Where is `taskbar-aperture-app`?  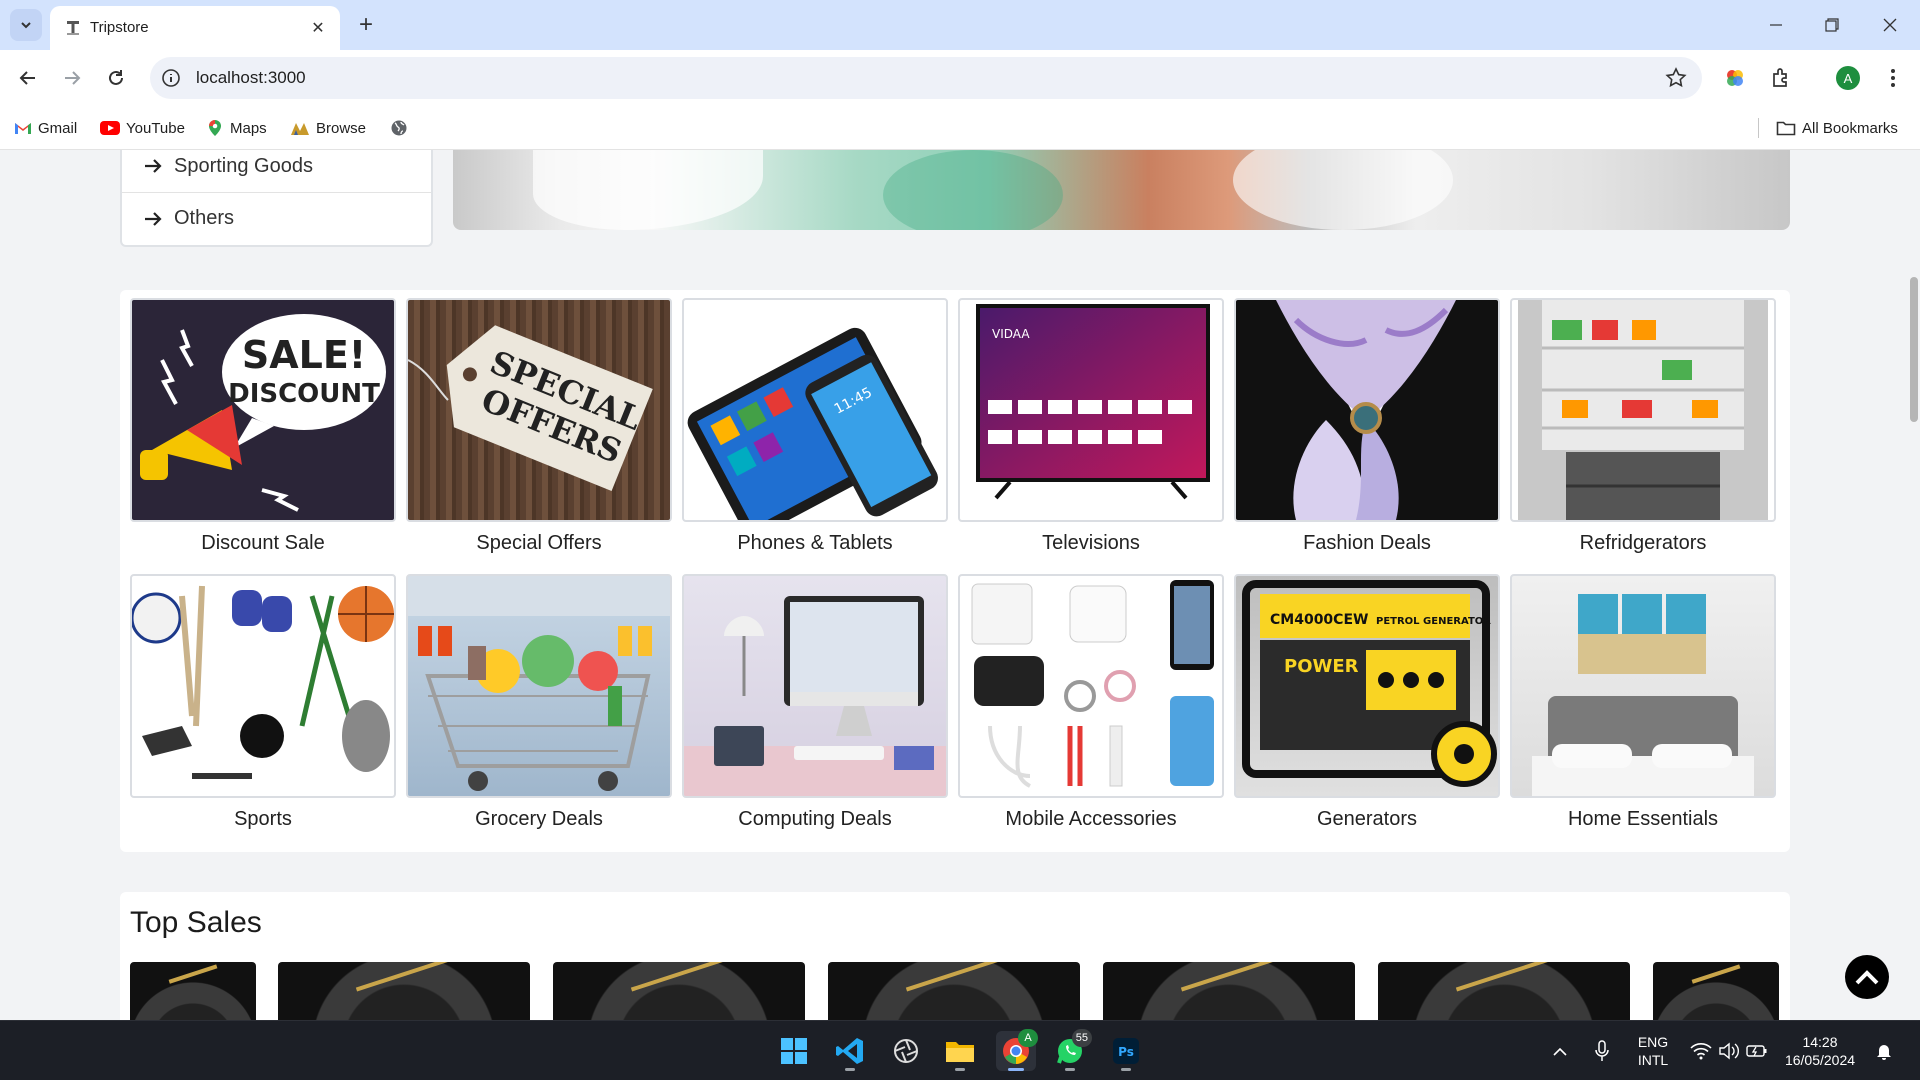
taskbar-aperture-app is located at coordinates (906, 1051).